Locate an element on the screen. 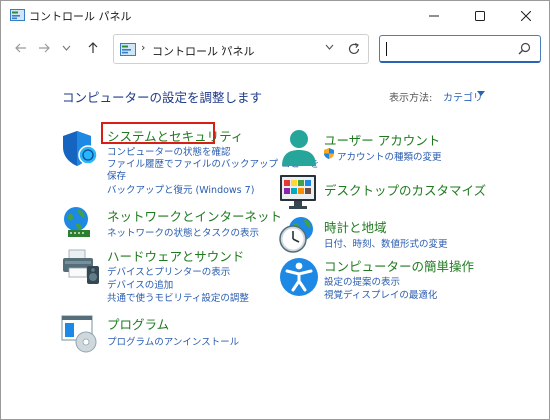  page-title: コンピューターの設定を調整します is located at coordinates (162, 97).